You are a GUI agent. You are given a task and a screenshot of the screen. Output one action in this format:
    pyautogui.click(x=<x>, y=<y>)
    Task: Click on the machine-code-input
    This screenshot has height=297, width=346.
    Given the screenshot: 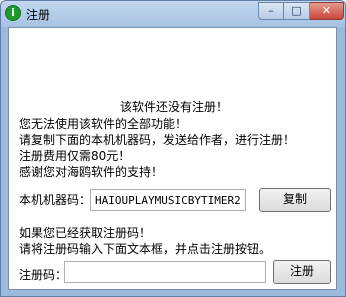 What is the action you would take?
    pyautogui.click(x=168, y=200)
    